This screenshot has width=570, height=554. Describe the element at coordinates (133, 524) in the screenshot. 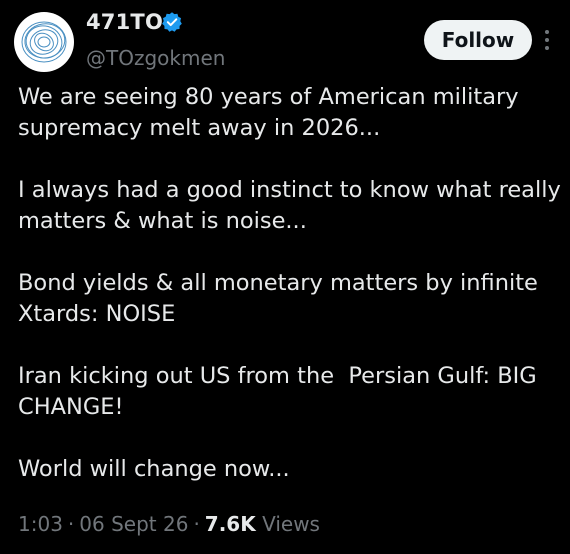

I see `tweet-date: 06 Sept 26` at that location.